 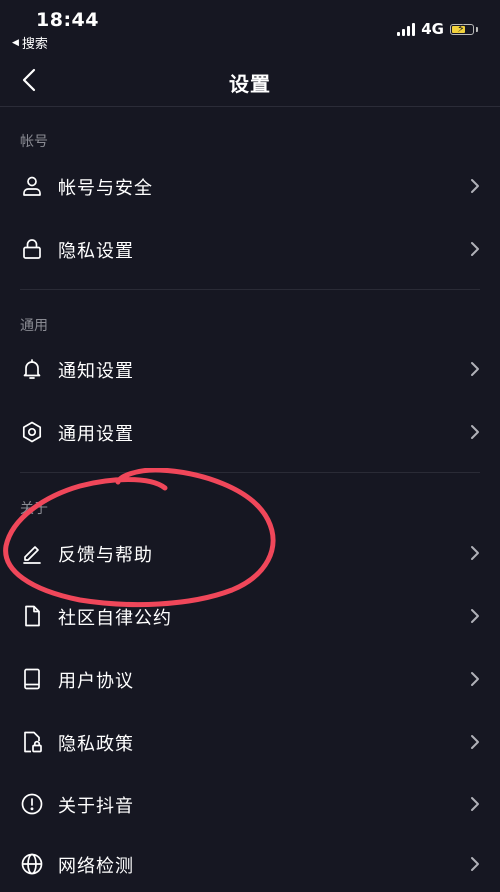 What do you see at coordinates (32, 432) in the screenshot?
I see `gear-icon` at bounding box center [32, 432].